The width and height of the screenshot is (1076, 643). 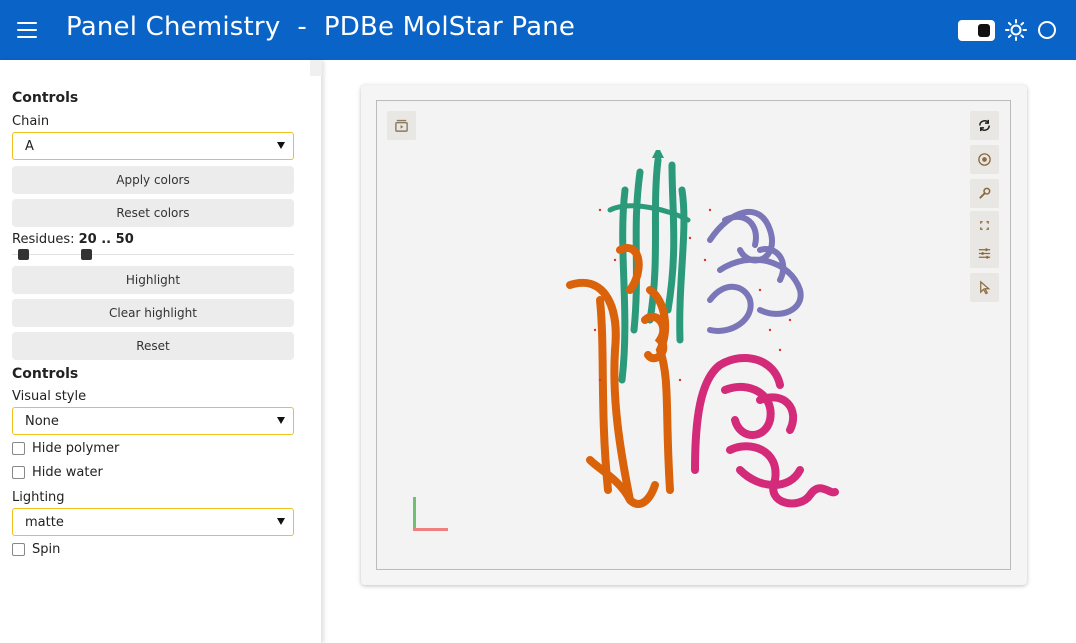 I want to click on app-header: Panel Chemistry - PDBe MolStar Pane, so click(x=538, y=30).